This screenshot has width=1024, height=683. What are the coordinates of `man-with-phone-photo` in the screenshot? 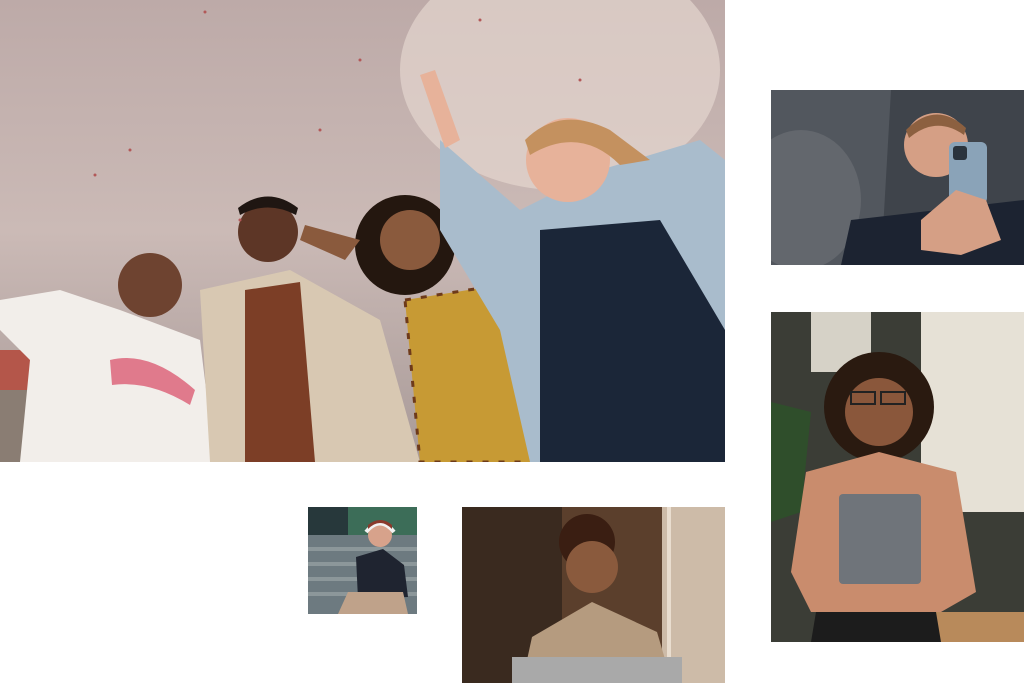 It's located at (897, 177).